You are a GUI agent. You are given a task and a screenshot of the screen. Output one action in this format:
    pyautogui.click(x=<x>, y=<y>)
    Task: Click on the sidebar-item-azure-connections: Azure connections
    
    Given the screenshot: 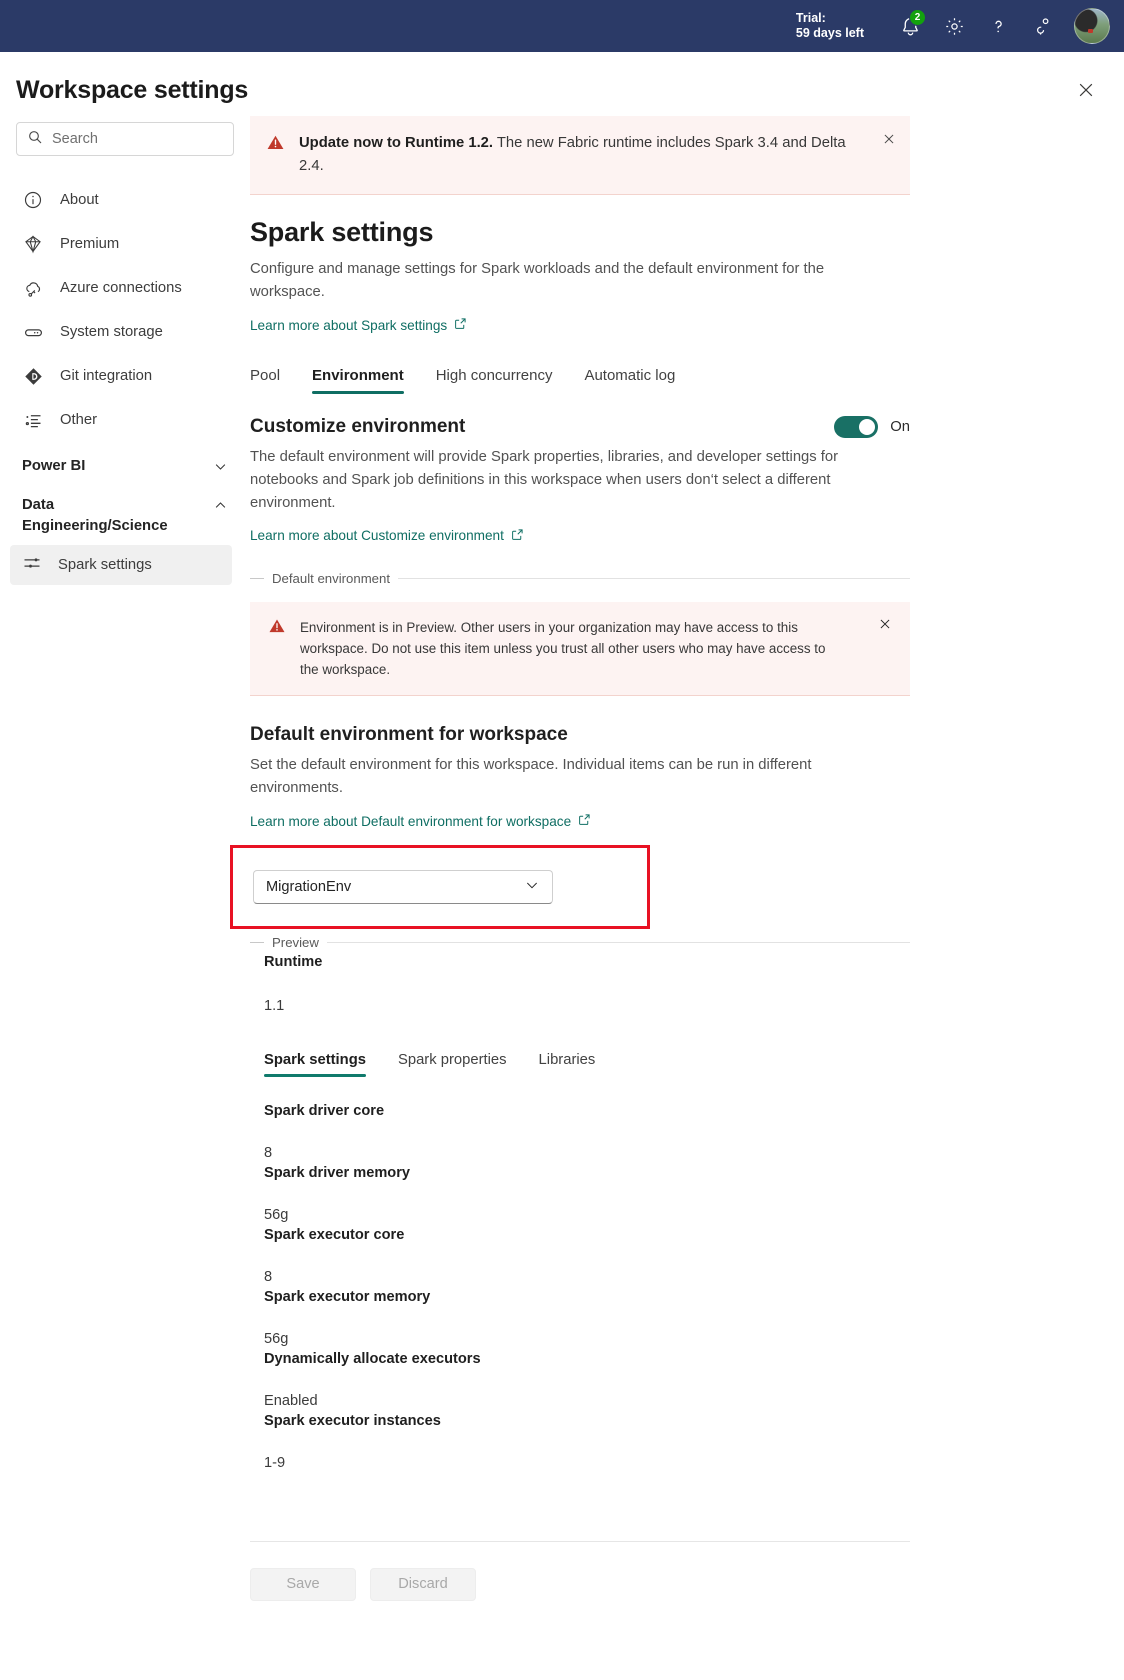 What is the action you would take?
    pyautogui.click(x=125, y=288)
    